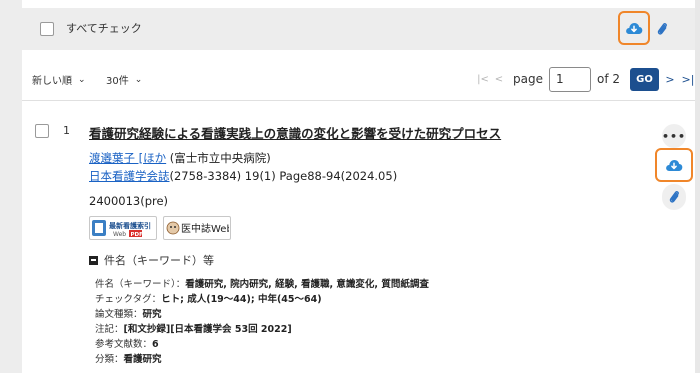 This screenshot has width=700, height=373. Describe the element at coordinates (241, 299) in the screenshot. I see `field-value: ヒト; 成人(19〜44); 中年(45〜64)` at that location.